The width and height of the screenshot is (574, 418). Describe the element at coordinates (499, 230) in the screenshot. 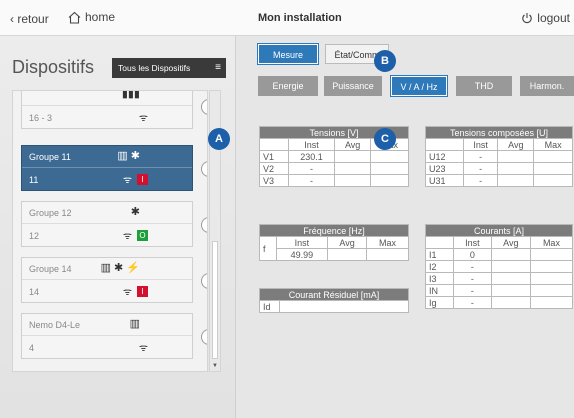

I see `courants-title: Courants [A]` at that location.